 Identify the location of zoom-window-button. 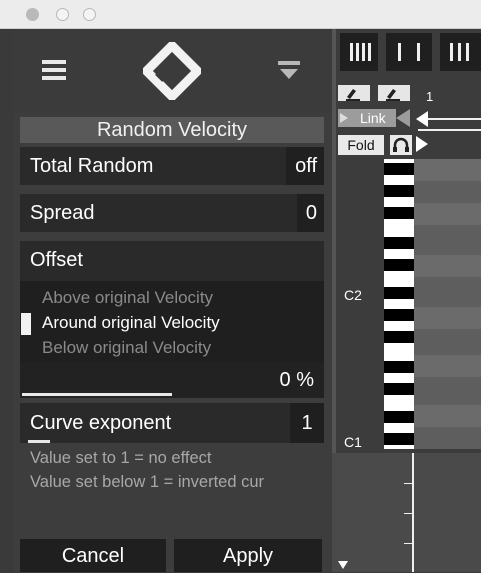
(89, 14).